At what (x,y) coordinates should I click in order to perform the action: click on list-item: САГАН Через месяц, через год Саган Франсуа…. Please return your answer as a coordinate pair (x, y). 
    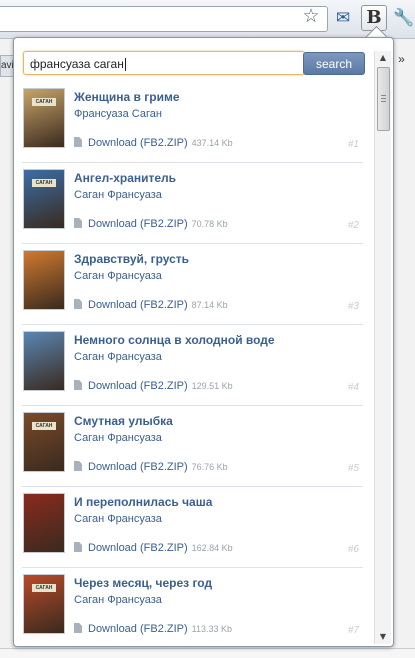
    Looking at the image, I should click on (192, 607).